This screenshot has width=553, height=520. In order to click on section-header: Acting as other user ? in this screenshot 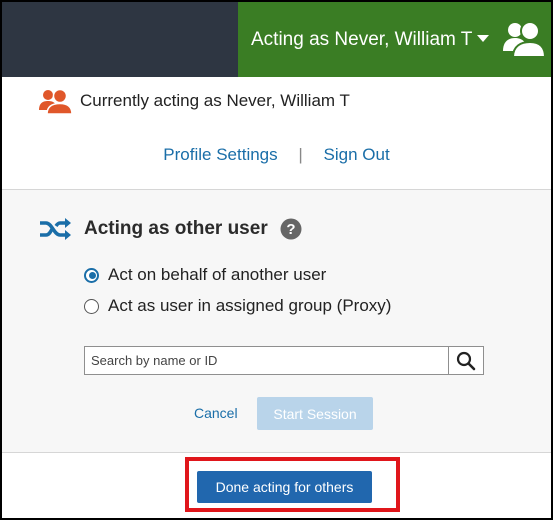, I will do `click(170, 229)`.